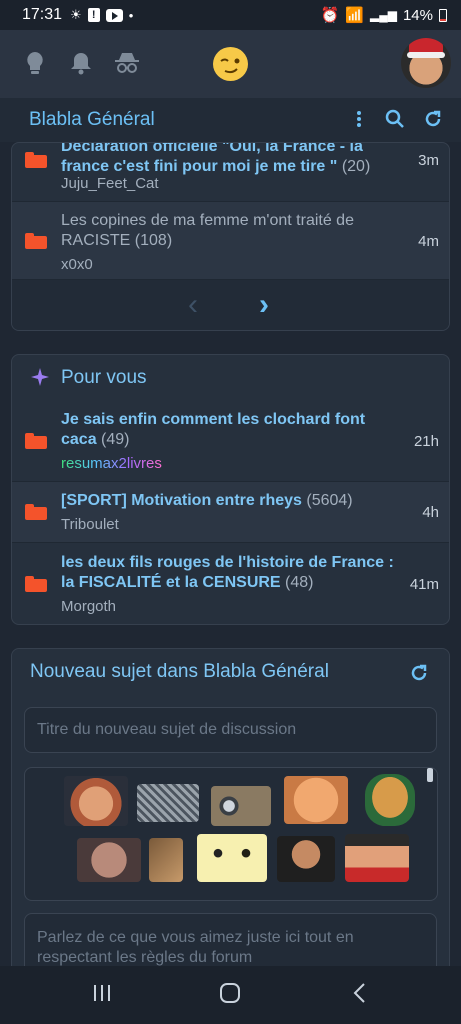 This screenshot has width=461, height=1024. What do you see at coordinates (356, 166) in the screenshot?
I see `topic-count: (20)` at bounding box center [356, 166].